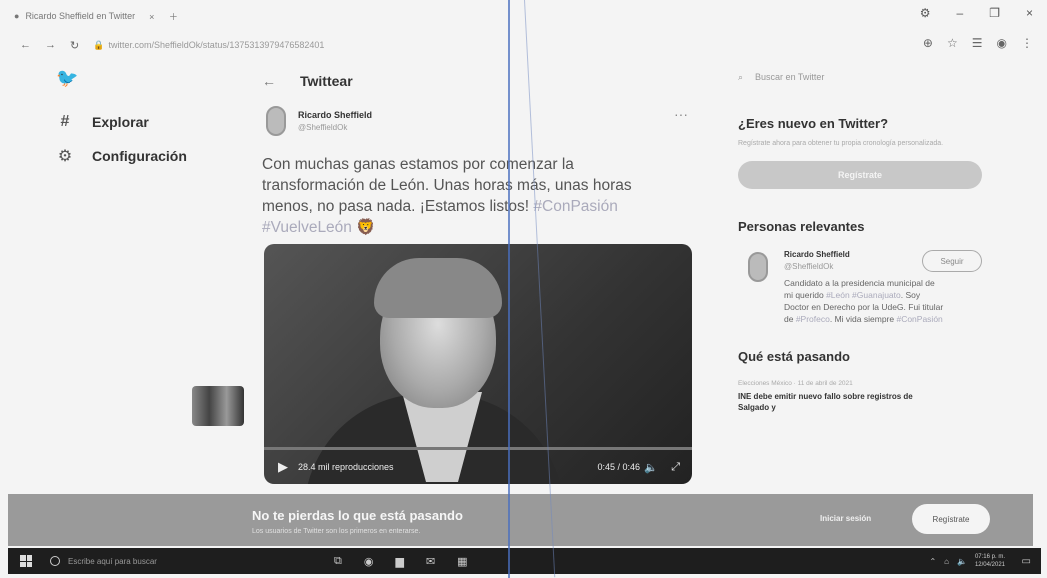 This screenshot has height=578, width=1047. What do you see at coordinates (675, 467) in the screenshot?
I see `fullscreen-icon: ⤢` at bounding box center [675, 467].